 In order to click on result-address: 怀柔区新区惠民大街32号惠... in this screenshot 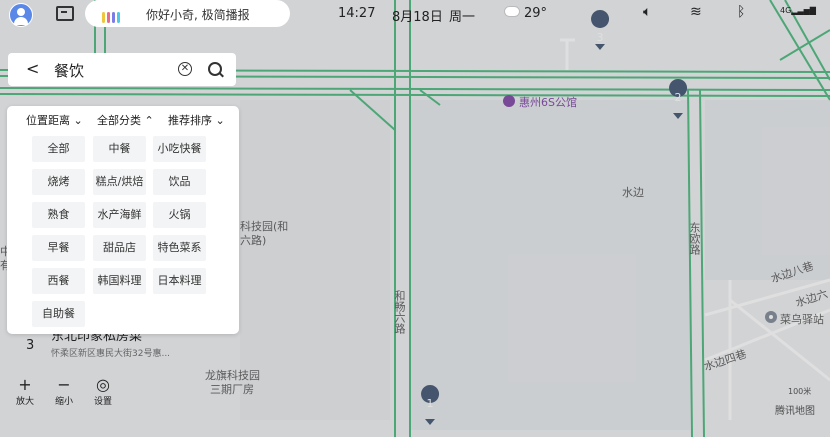, I will do `click(111, 354)`.